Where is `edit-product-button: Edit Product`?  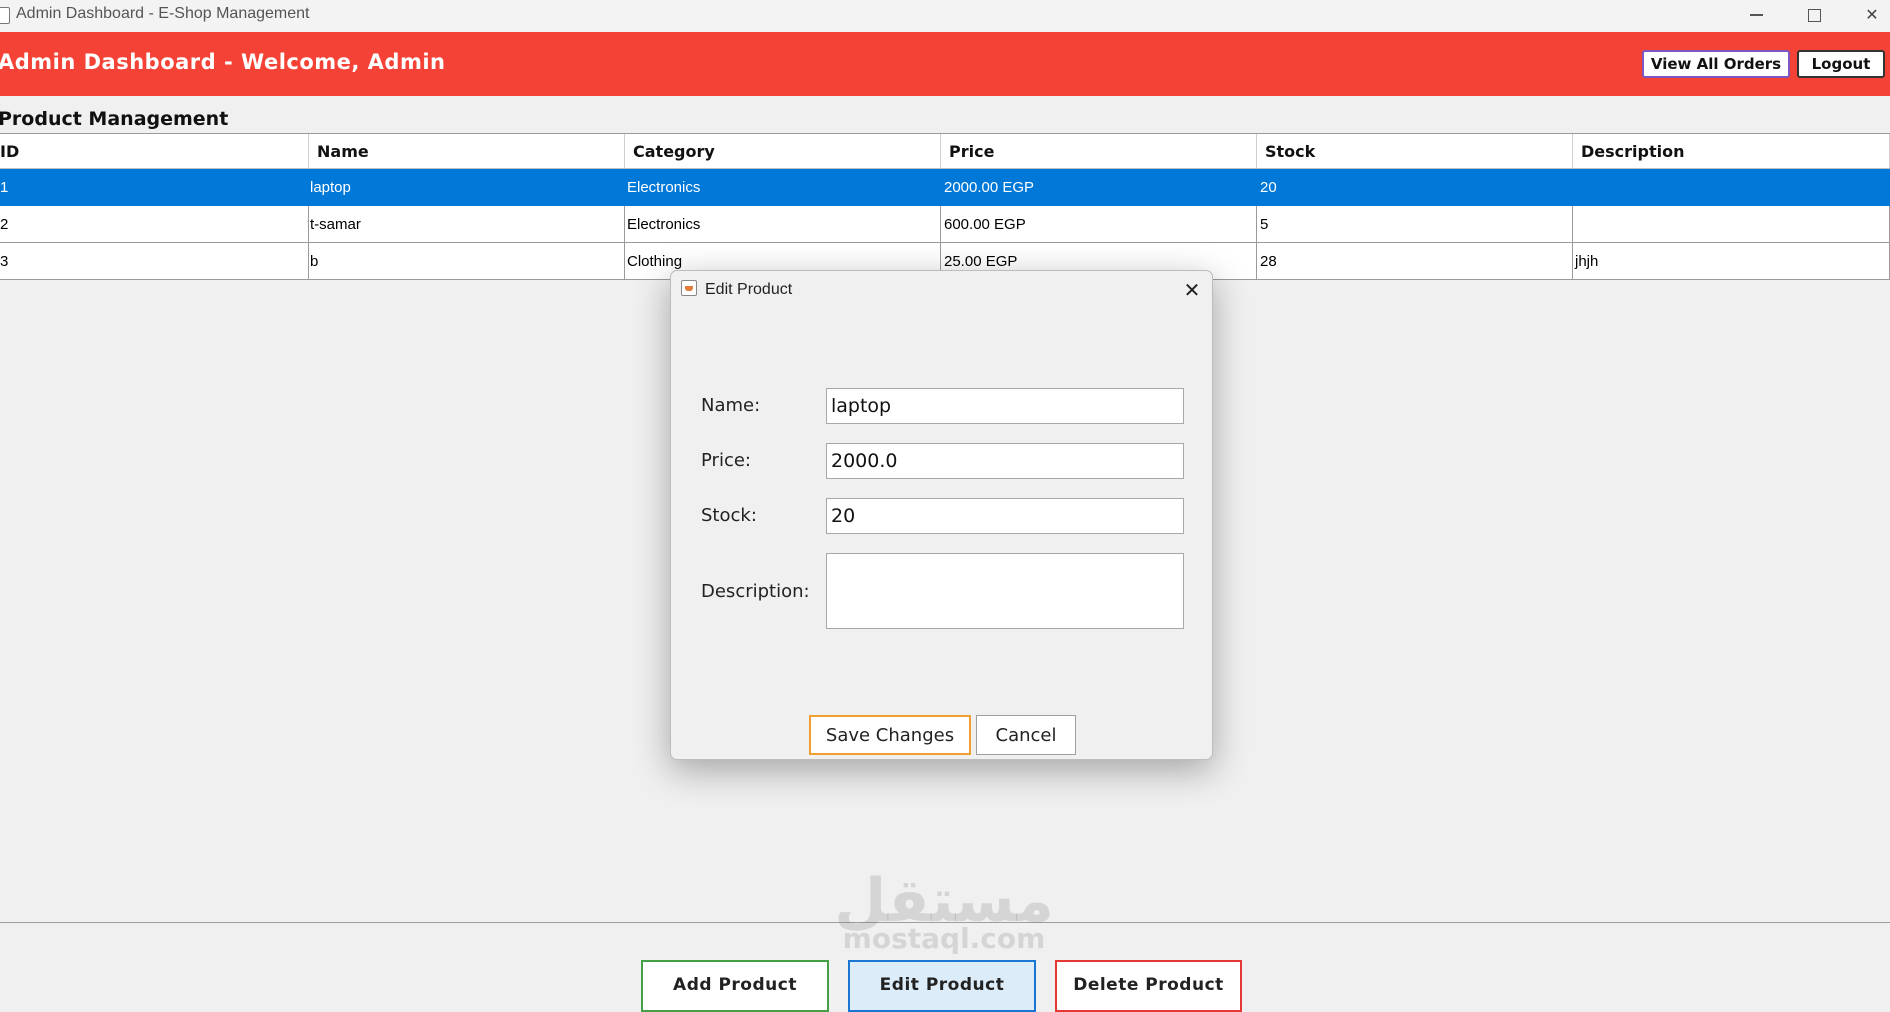
edit-product-button: Edit Product is located at coordinates (942, 986).